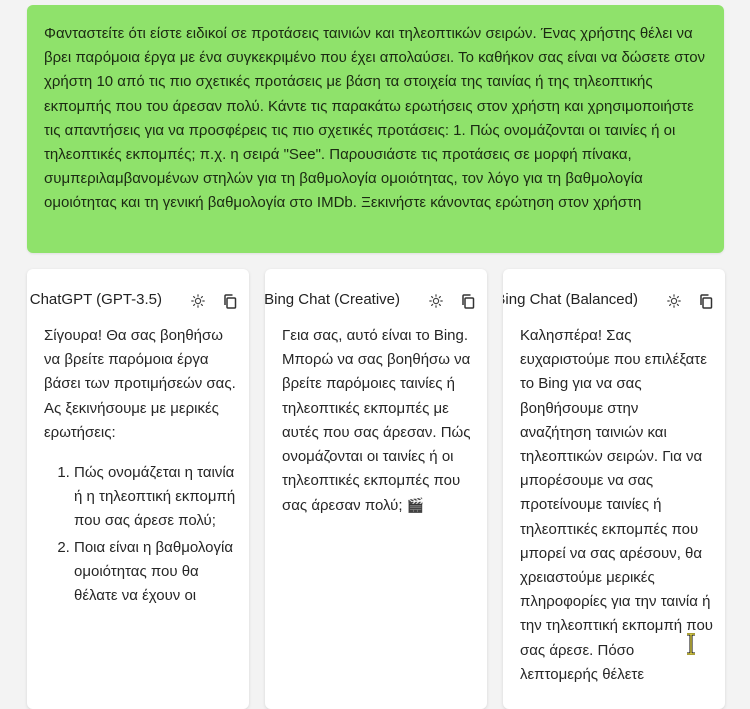 The width and height of the screenshot is (750, 709). I want to click on clapper-board-icon: 🎬, so click(415, 505).